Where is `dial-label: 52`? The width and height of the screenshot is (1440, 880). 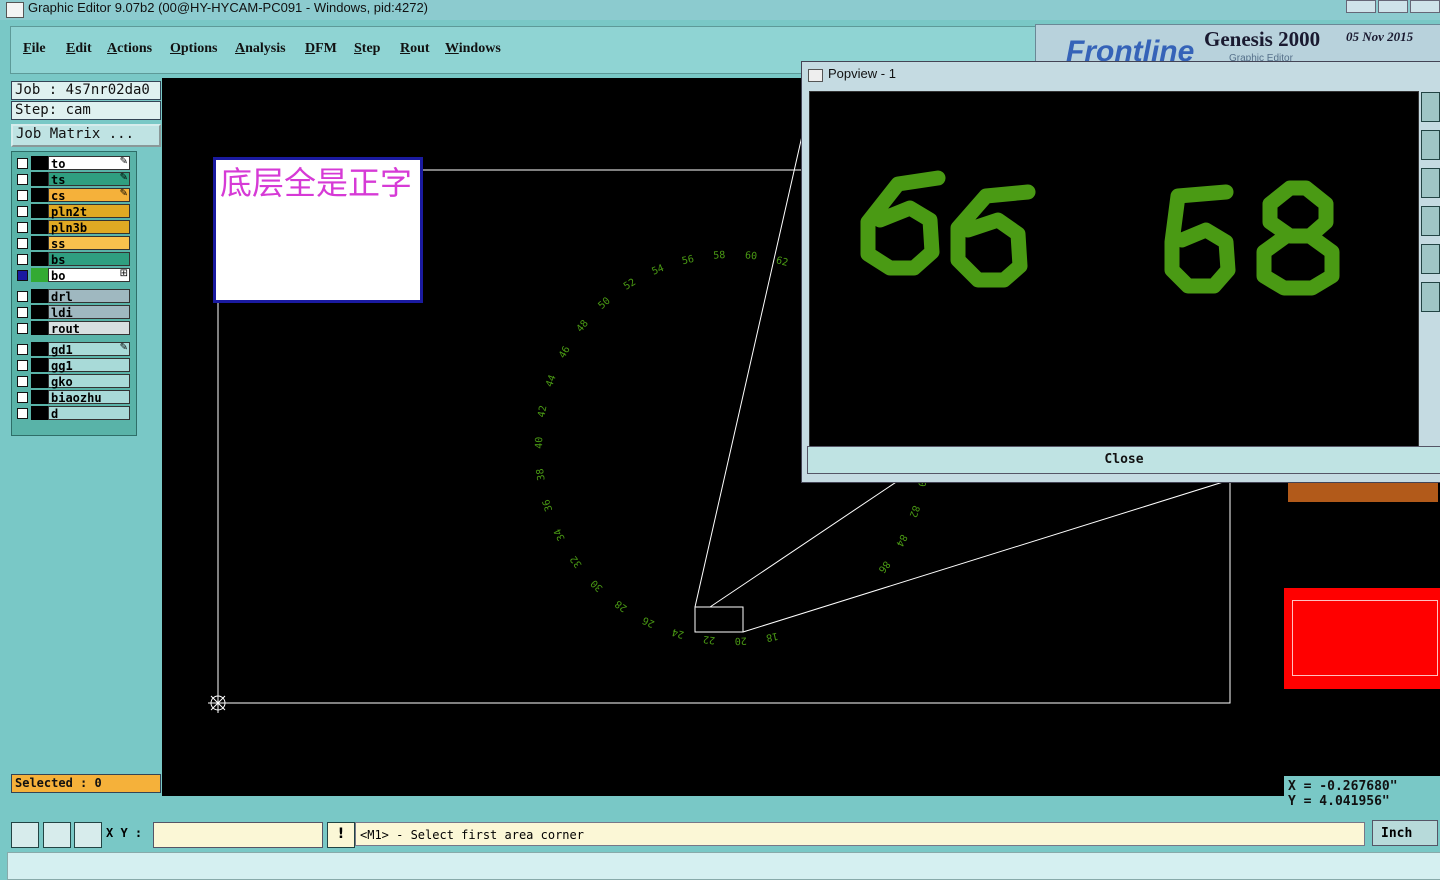
dial-label: 52 is located at coordinates (630, 285).